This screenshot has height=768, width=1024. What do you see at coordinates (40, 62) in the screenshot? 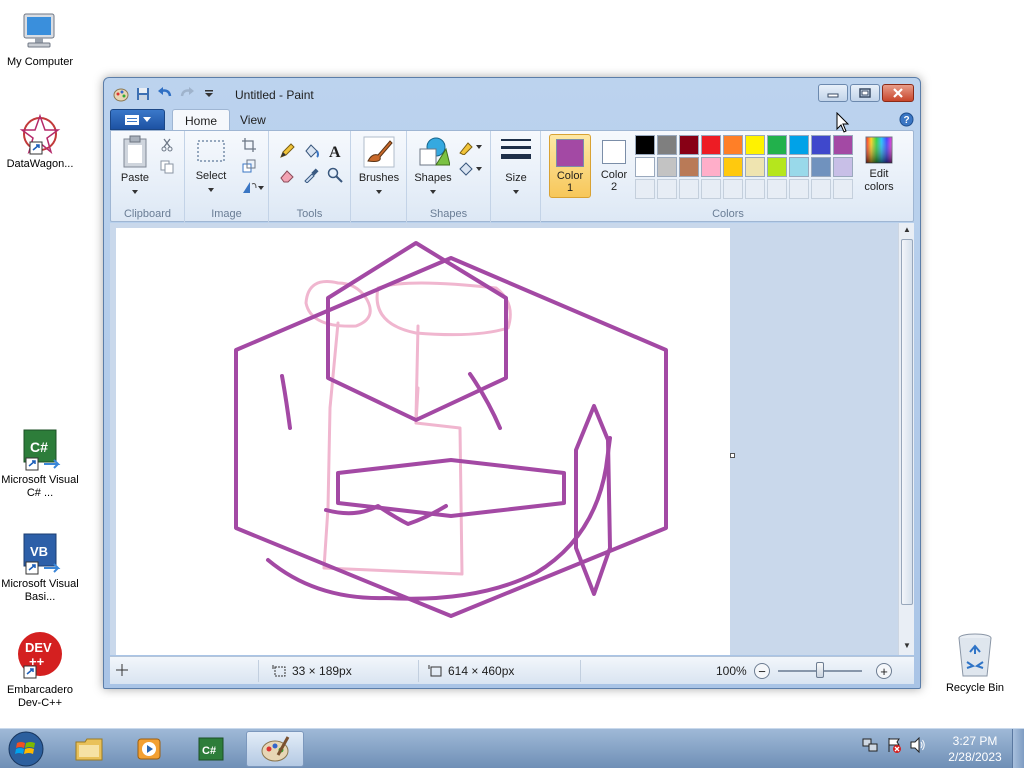
I see `desktop-icon-label: My Computer` at bounding box center [40, 62].